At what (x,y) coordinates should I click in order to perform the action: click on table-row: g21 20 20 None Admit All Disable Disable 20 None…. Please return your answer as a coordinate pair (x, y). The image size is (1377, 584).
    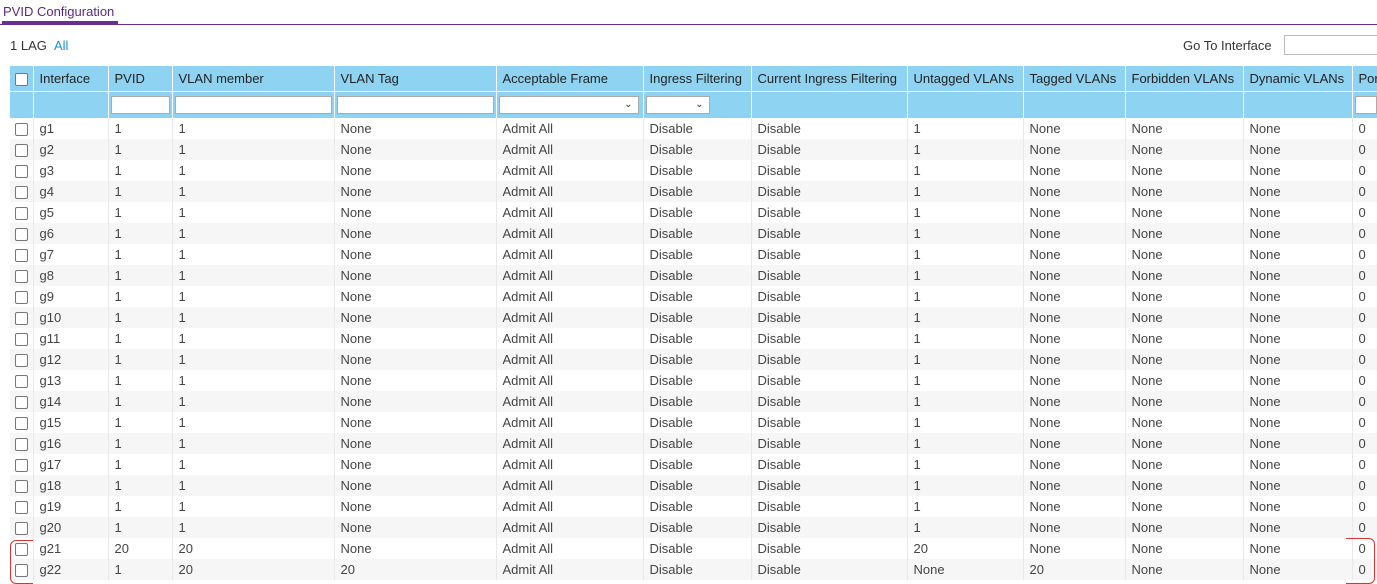
    Looking at the image, I should click on (693, 548).